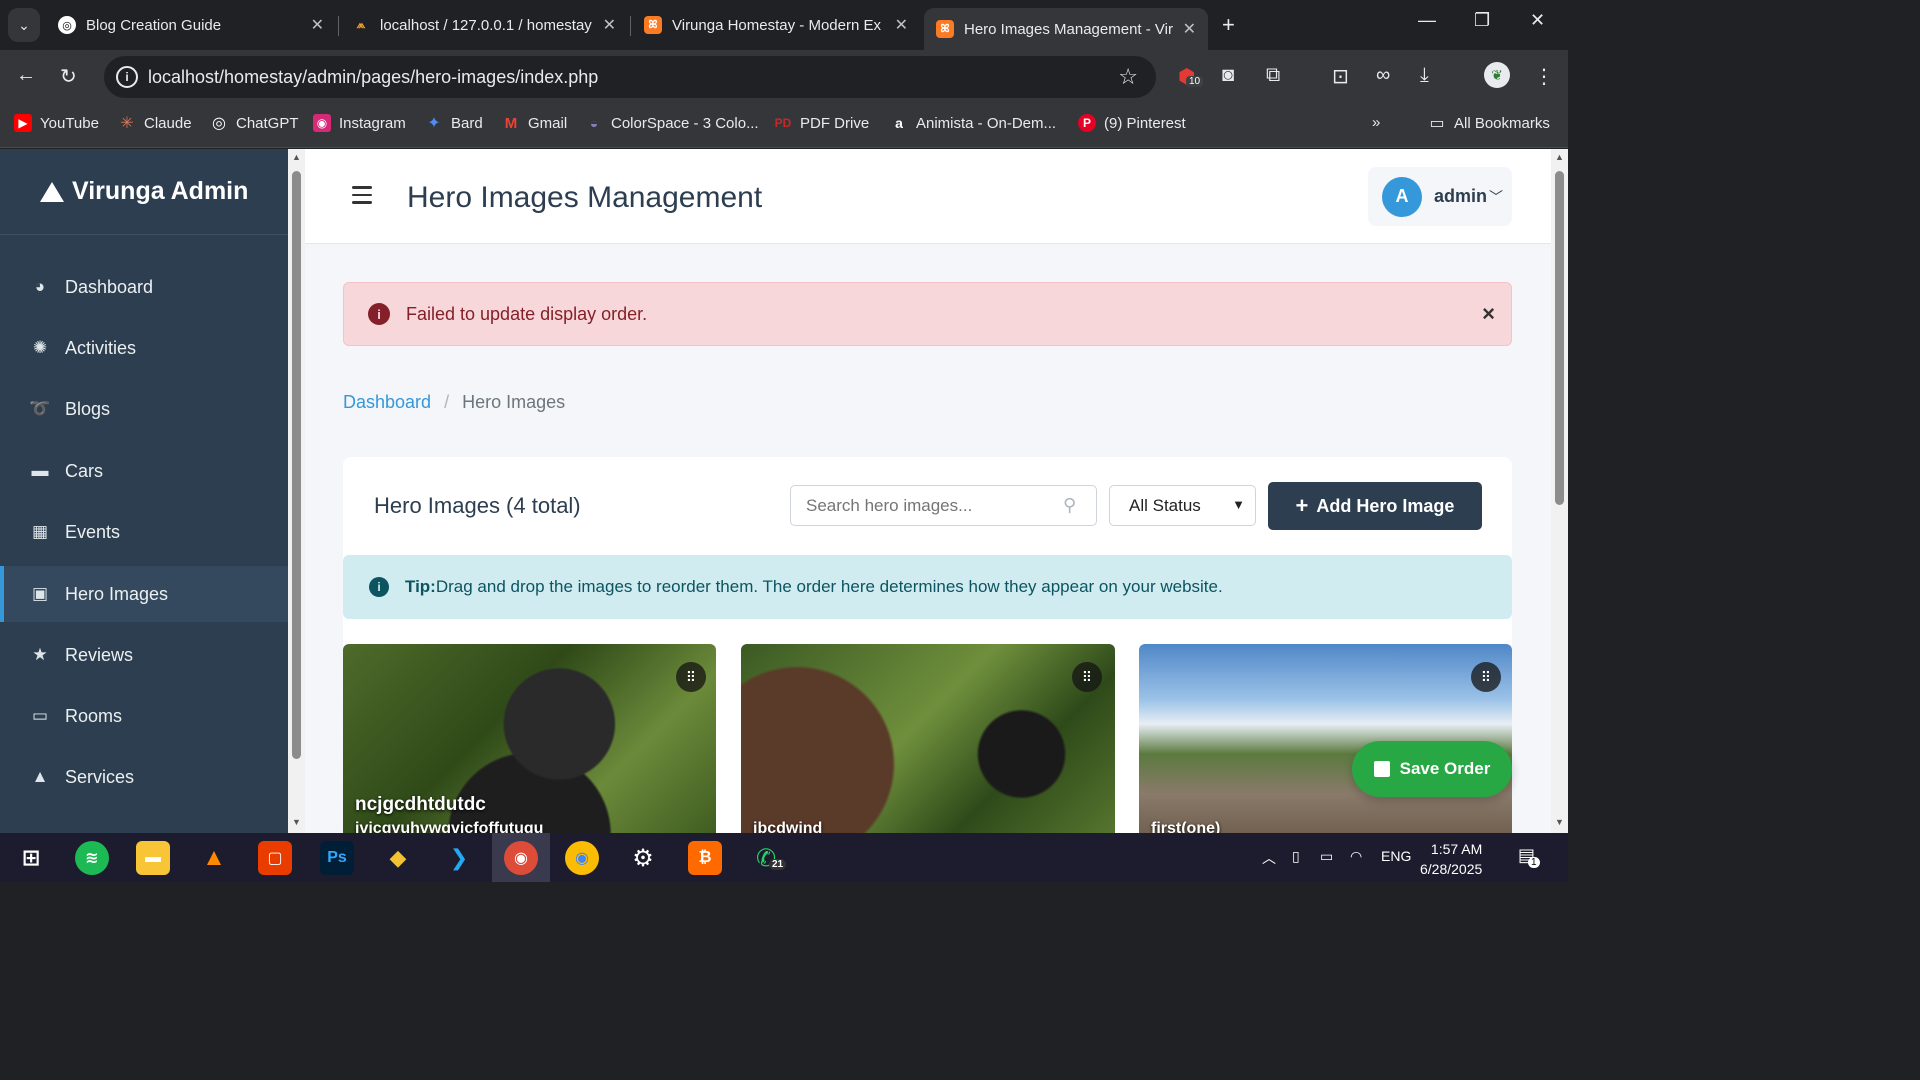 The width and height of the screenshot is (1920, 1080). Describe the element at coordinates (144, 471) in the screenshot. I see `sidebar-item-cars: ▬ Cars` at that location.